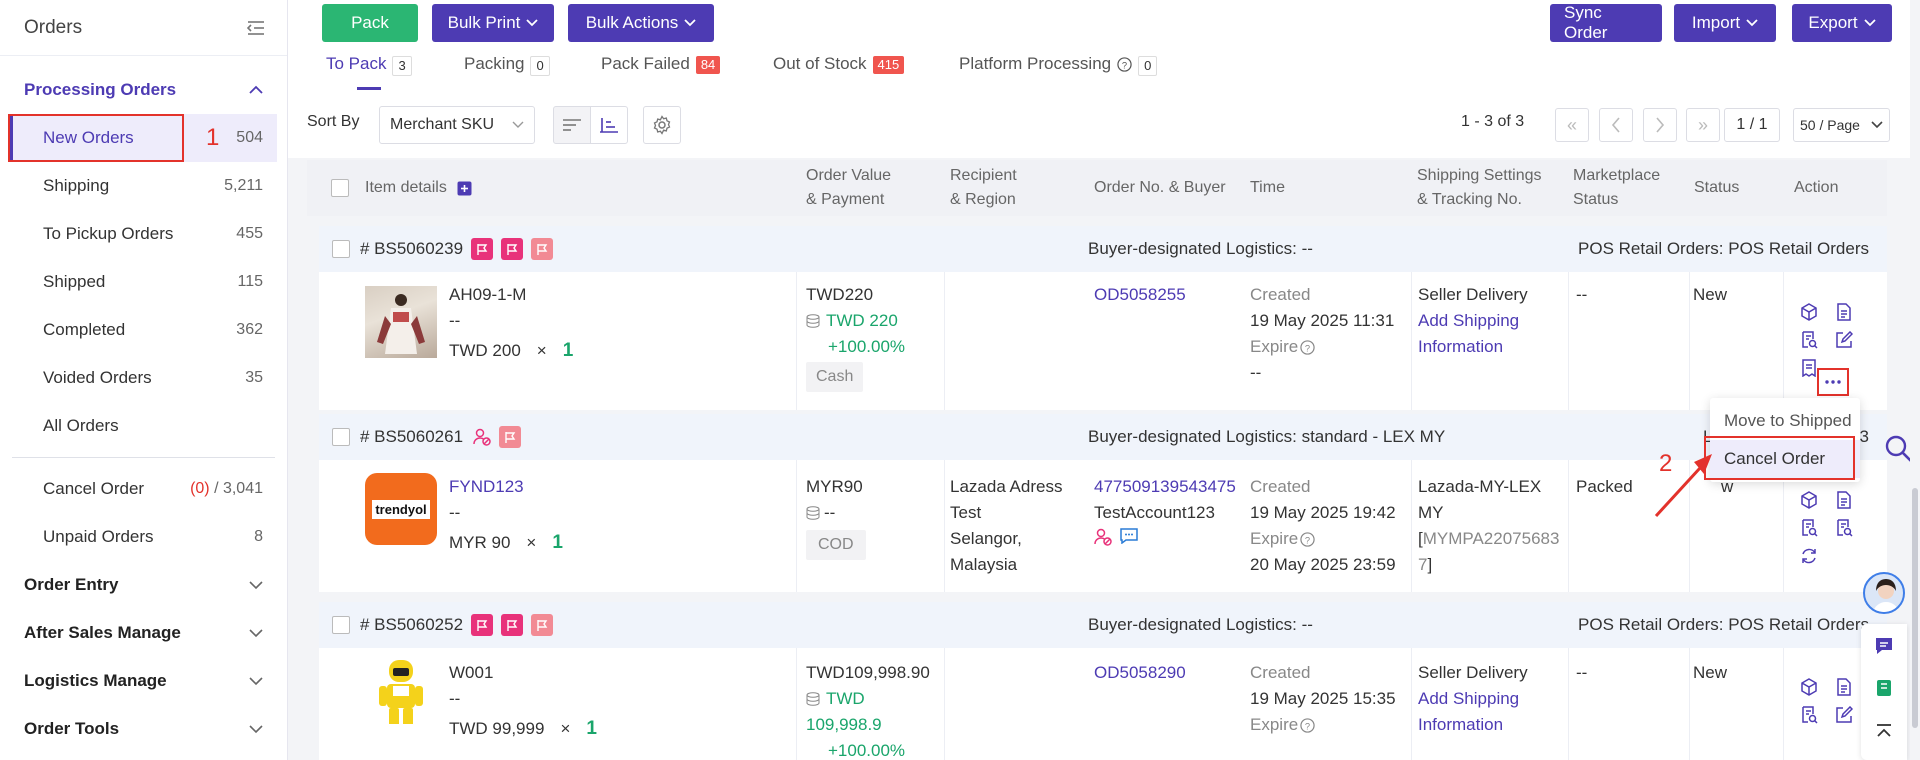 The height and width of the screenshot is (760, 1920). Describe the element at coordinates (839, 71) in the screenshot. I see `tab-out-of-stock: Out of Stock 415` at that location.